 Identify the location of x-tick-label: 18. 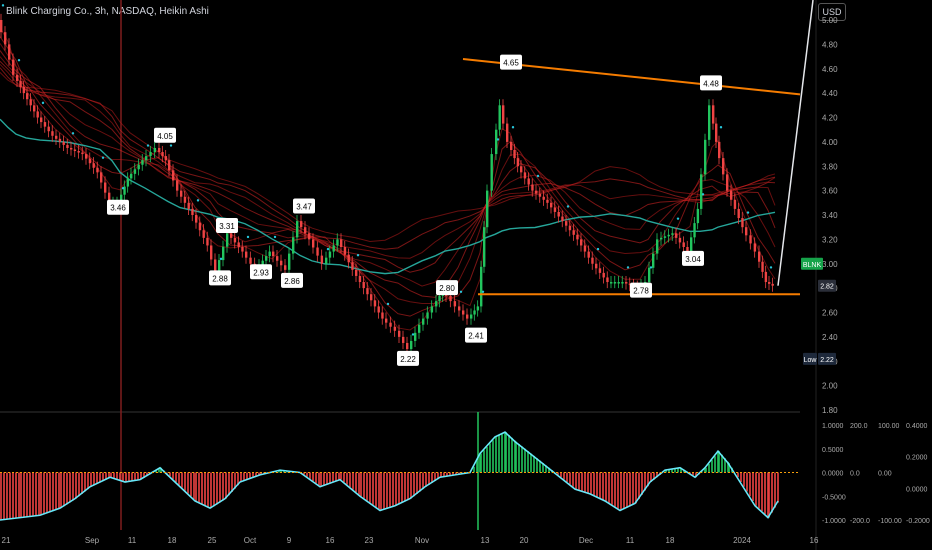
(172, 540).